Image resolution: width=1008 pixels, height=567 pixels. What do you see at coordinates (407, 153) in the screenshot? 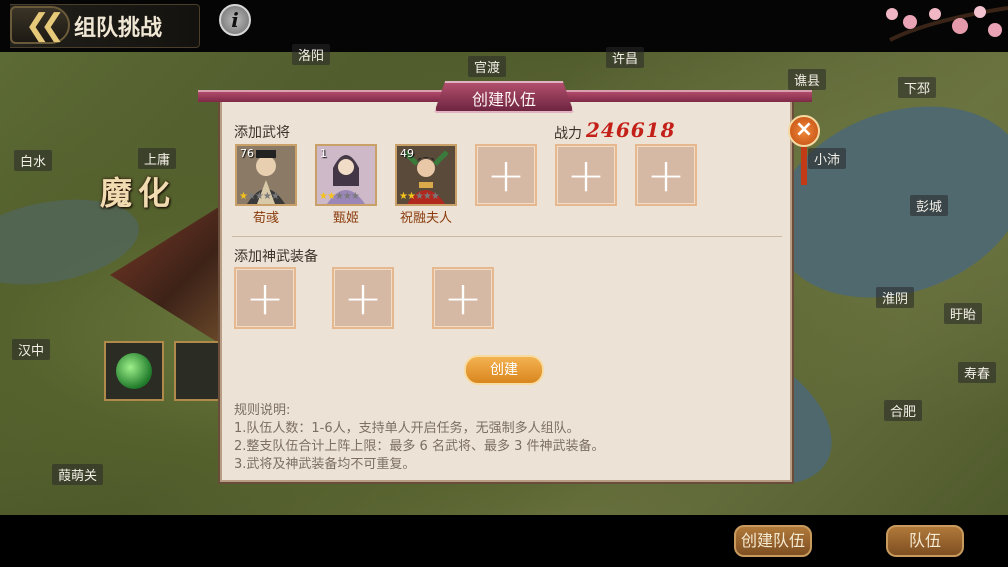
I see `hero-level: 49` at bounding box center [407, 153].